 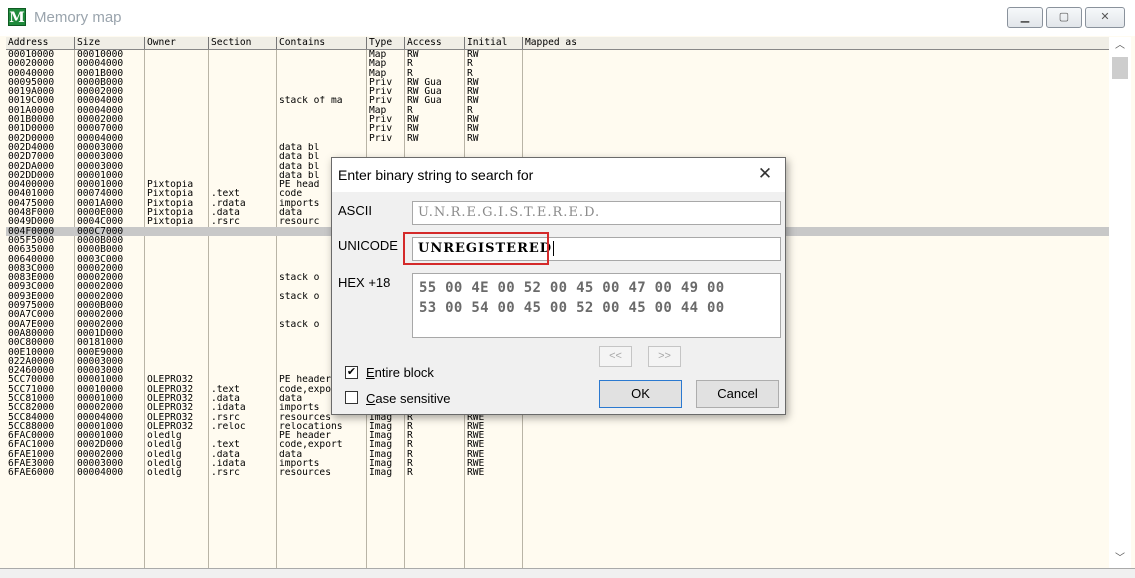 What do you see at coordinates (557, 100) in the screenshot?
I see `table-row: 0019C000 00004000 stack of ma Priv RW Gua RW` at bounding box center [557, 100].